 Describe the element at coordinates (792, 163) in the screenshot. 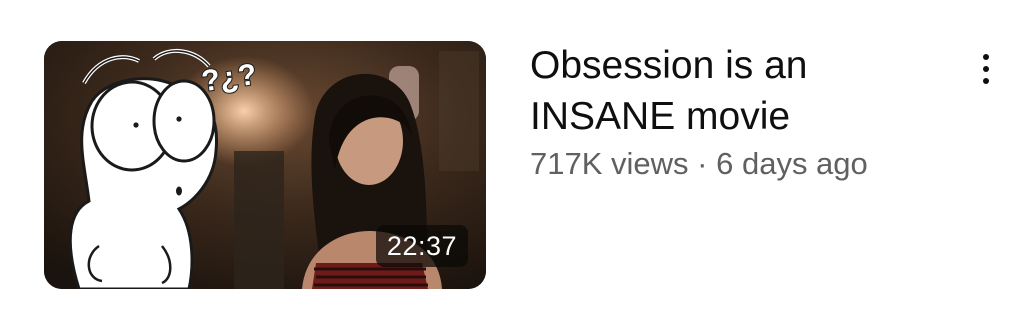

I see `upload-age: 6 days ago` at that location.